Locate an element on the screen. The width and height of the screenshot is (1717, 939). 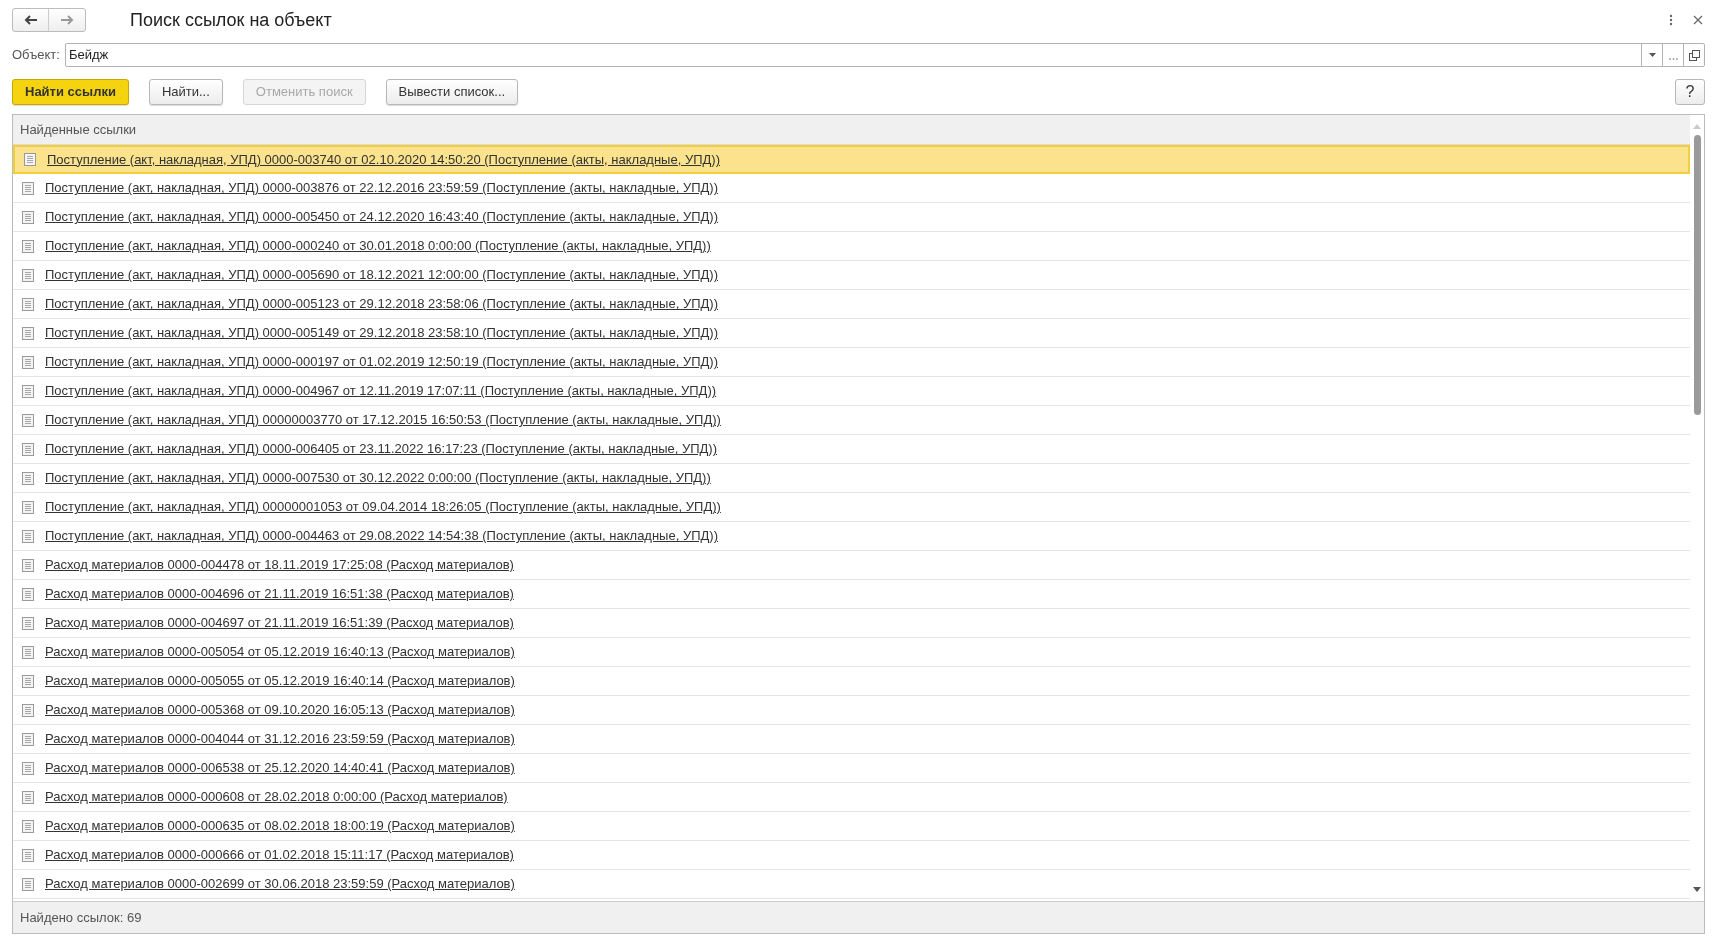
table-row: Расход материалов 0000-000608 от 28.02.2018 0:00:00 (Расход материалов) is located at coordinates (851, 797).